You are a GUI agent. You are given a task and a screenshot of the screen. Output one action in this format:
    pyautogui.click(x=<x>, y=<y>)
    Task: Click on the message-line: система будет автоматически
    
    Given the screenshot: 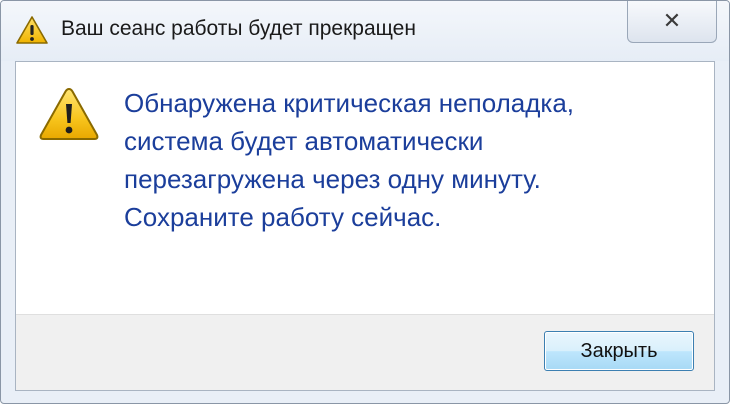 What is the action you would take?
    pyautogui.click(x=304, y=141)
    